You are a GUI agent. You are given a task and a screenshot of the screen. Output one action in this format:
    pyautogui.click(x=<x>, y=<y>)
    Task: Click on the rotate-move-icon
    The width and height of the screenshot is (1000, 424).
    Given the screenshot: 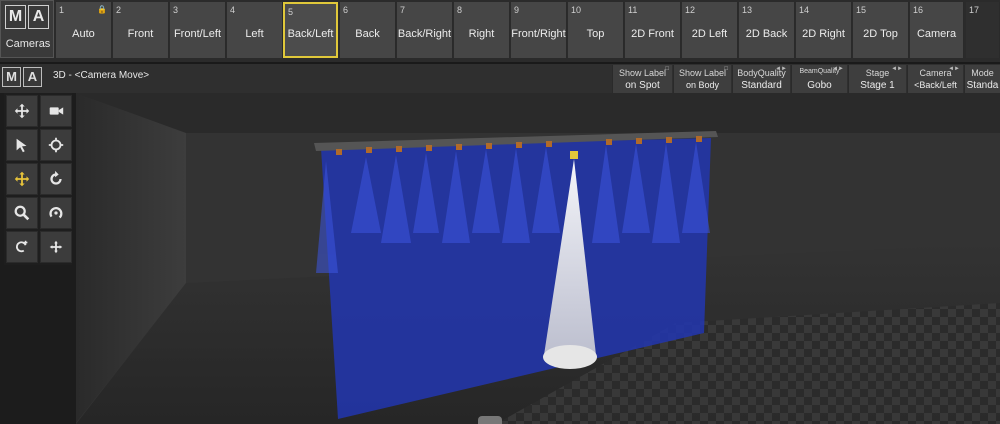 What is the action you would take?
    pyautogui.click(x=22, y=247)
    